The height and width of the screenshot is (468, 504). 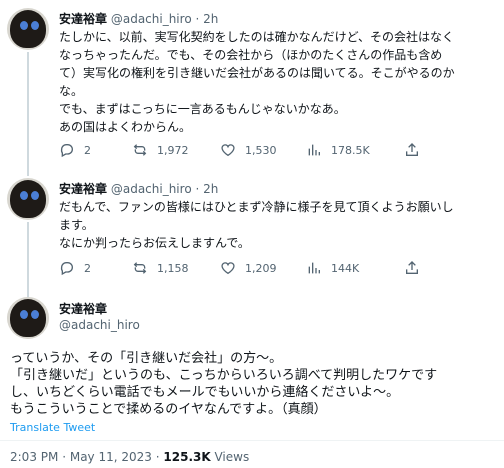 I want to click on like-button: 1,530, so click(x=248, y=150).